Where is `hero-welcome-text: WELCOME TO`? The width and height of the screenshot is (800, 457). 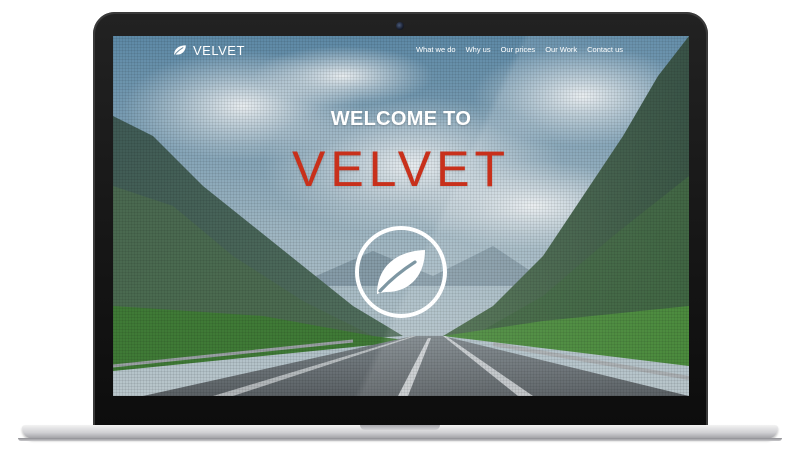
hero-welcome-text: WELCOME TO is located at coordinates (401, 119).